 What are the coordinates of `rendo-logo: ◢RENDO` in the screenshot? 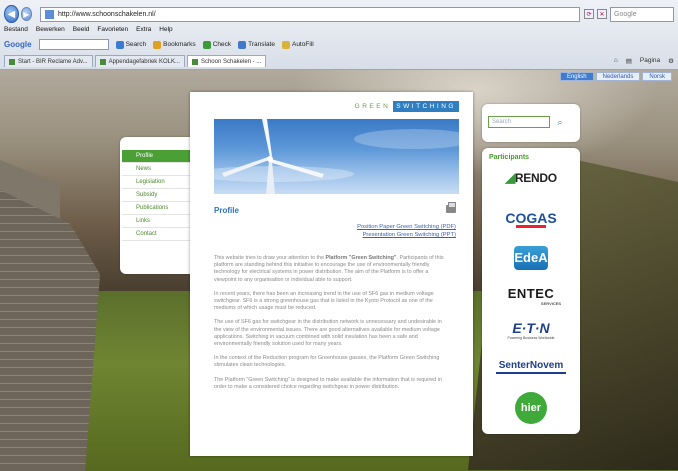 It's located at (531, 178).